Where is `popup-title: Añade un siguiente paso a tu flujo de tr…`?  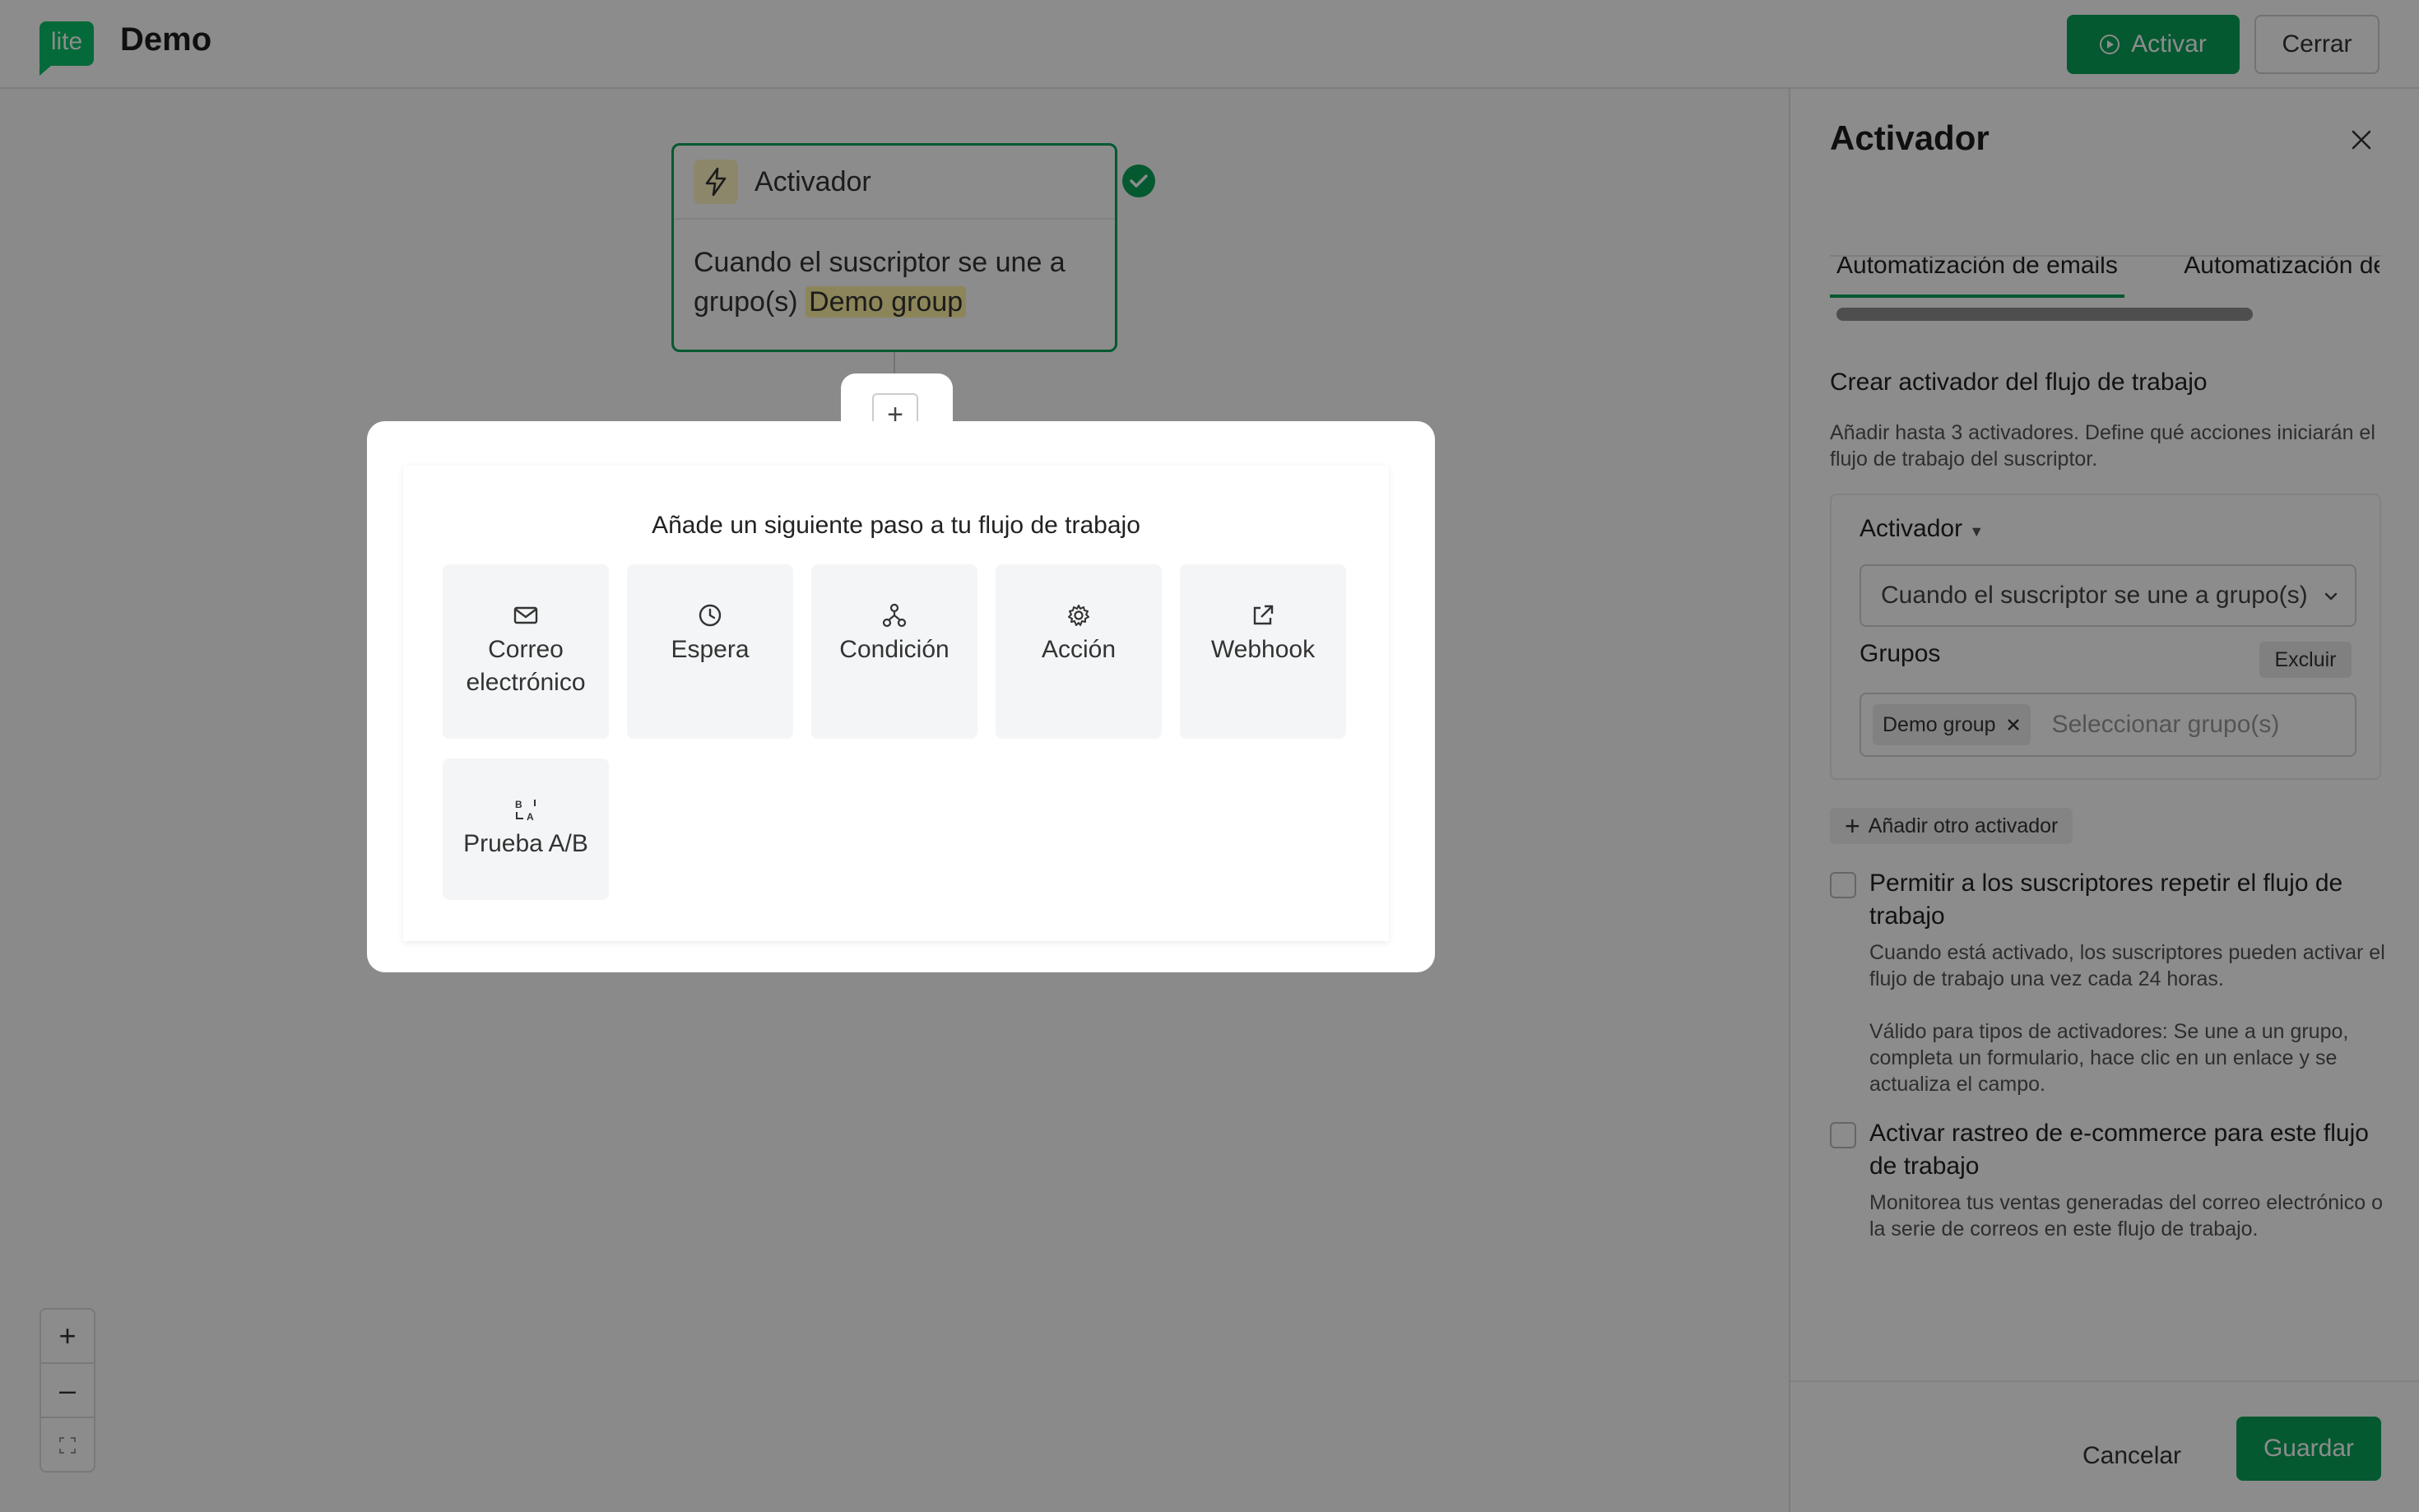
popup-title: Añade un siguiente paso a tu flujo de tr… is located at coordinates (896, 525).